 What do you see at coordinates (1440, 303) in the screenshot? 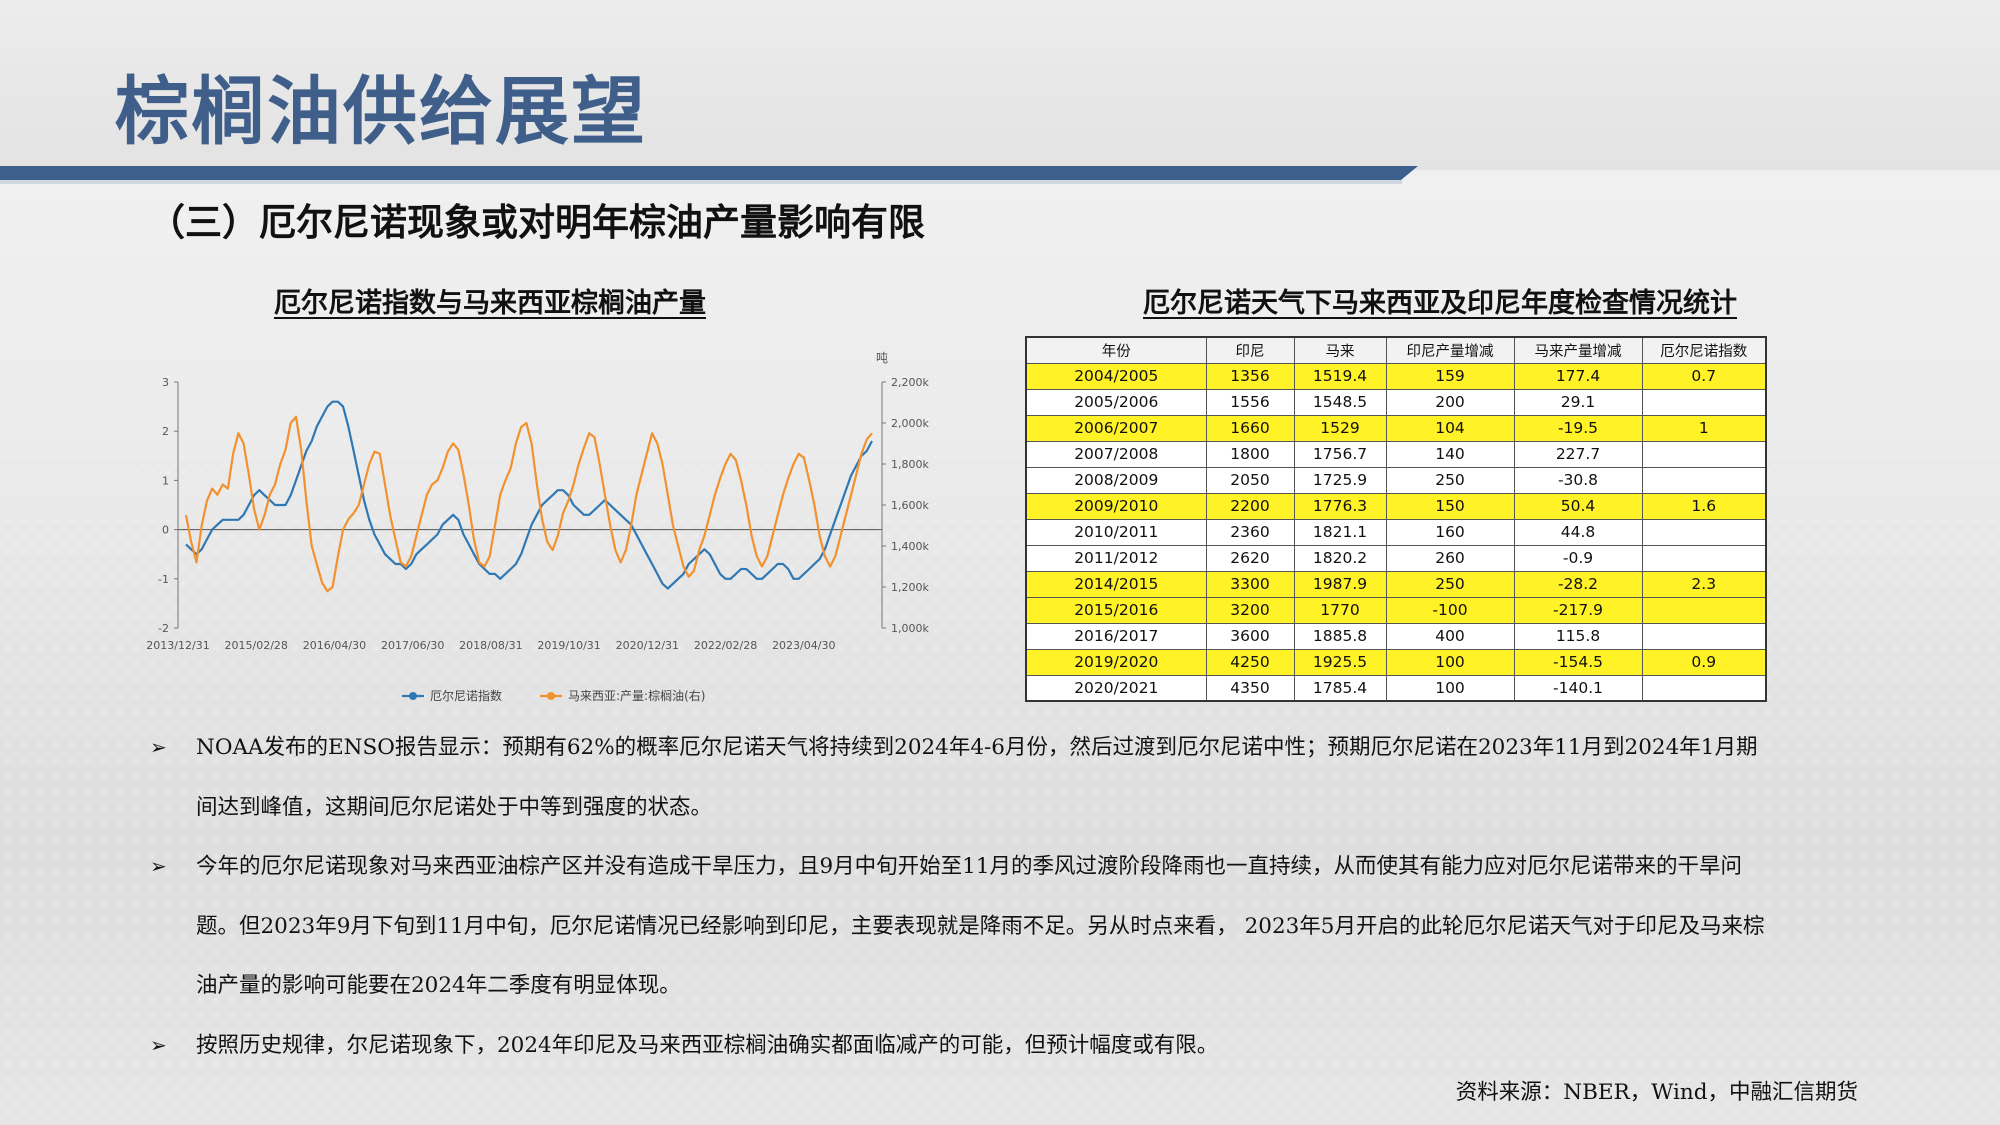
I see `table-title: 厄尔尼诺天气下马来西亚及印尼年度检查情况统计` at bounding box center [1440, 303].